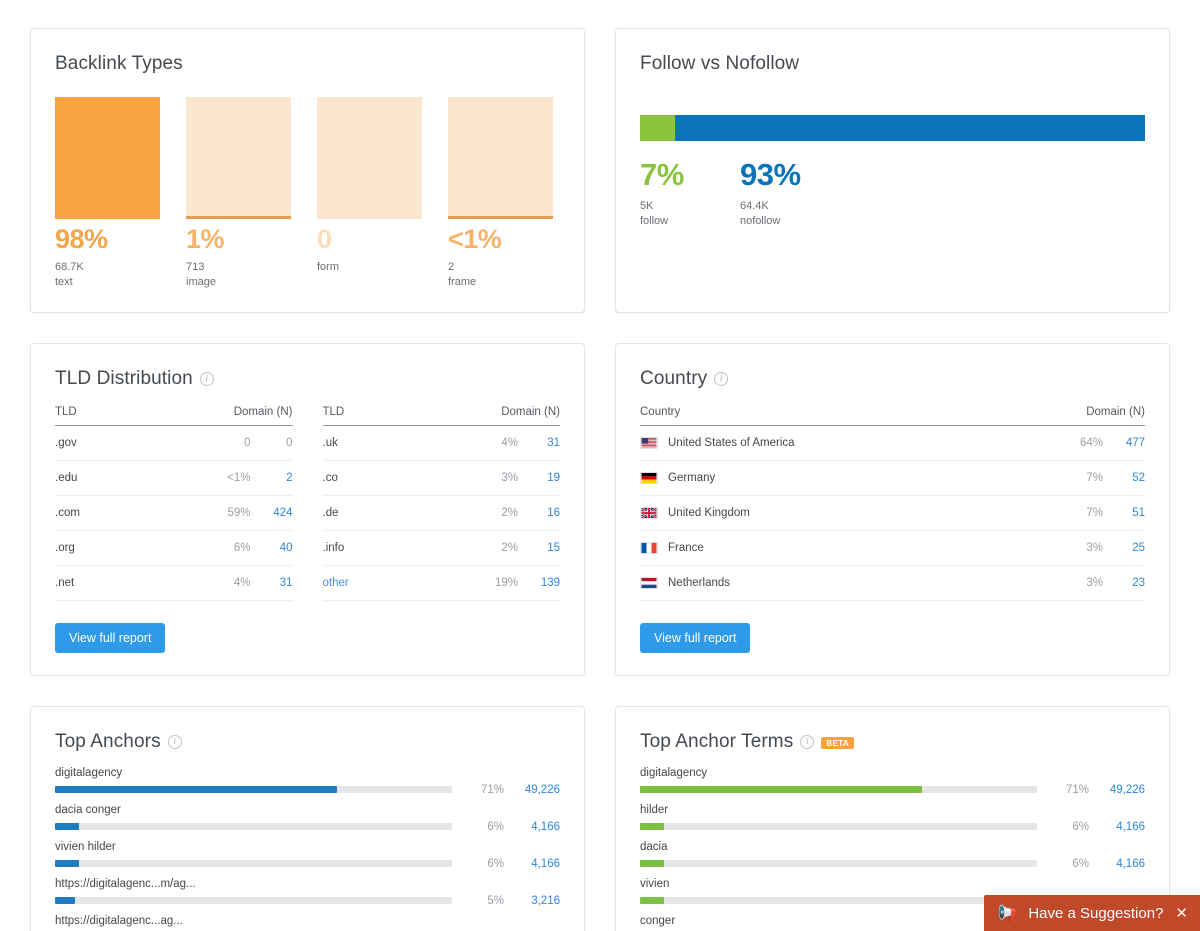 The width and height of the screenshot is (1200, 931). Describe the element at coordinates (649, 477) in the screenshot. I see `de-flag` at that location.